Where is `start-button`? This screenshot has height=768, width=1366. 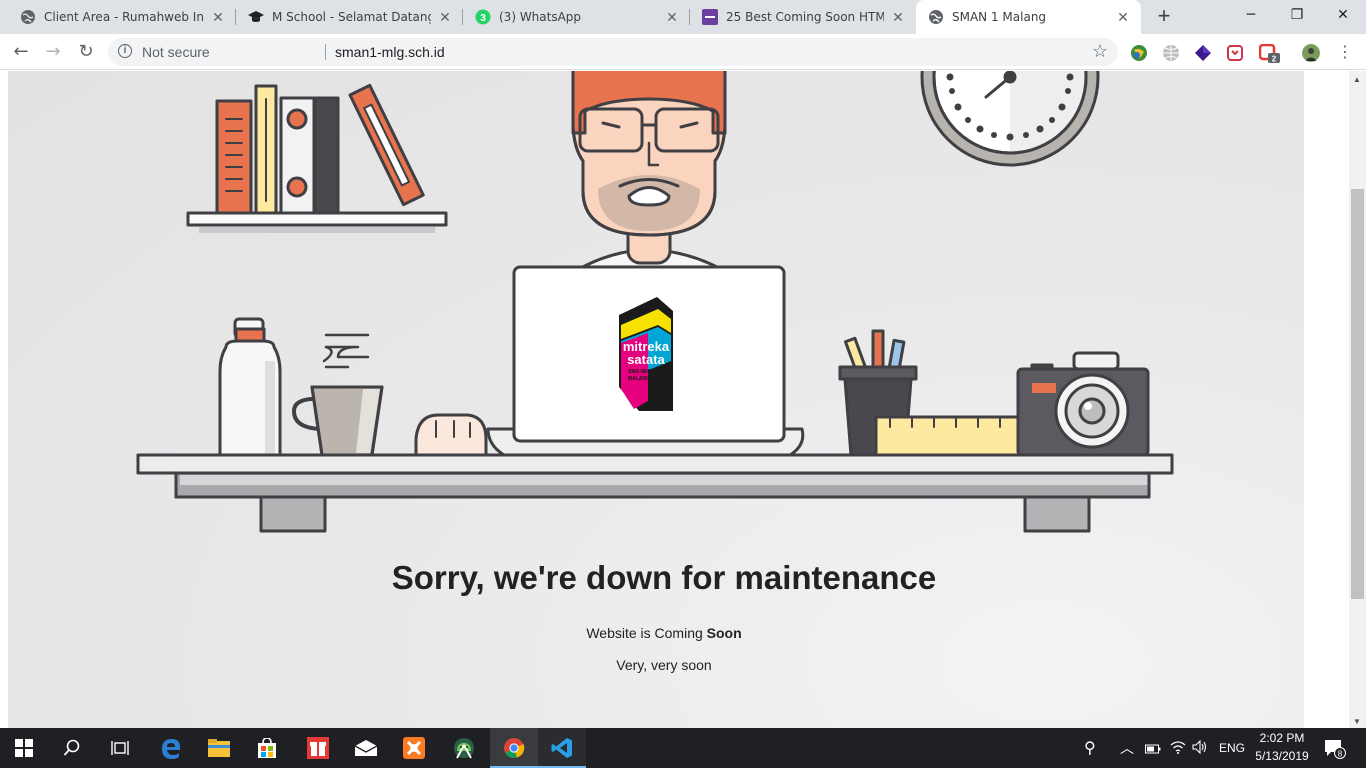 start-button is located at coordinates (24, 748).